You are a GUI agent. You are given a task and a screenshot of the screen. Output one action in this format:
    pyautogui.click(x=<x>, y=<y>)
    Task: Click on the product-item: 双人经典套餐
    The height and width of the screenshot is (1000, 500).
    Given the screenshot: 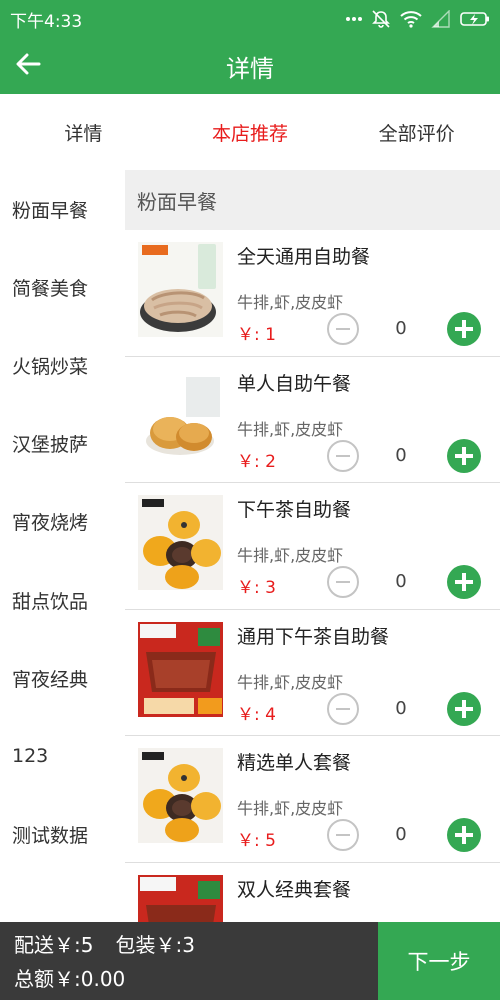 What is the action you would take?
    pyautogui.click(x=312, y=892)
    